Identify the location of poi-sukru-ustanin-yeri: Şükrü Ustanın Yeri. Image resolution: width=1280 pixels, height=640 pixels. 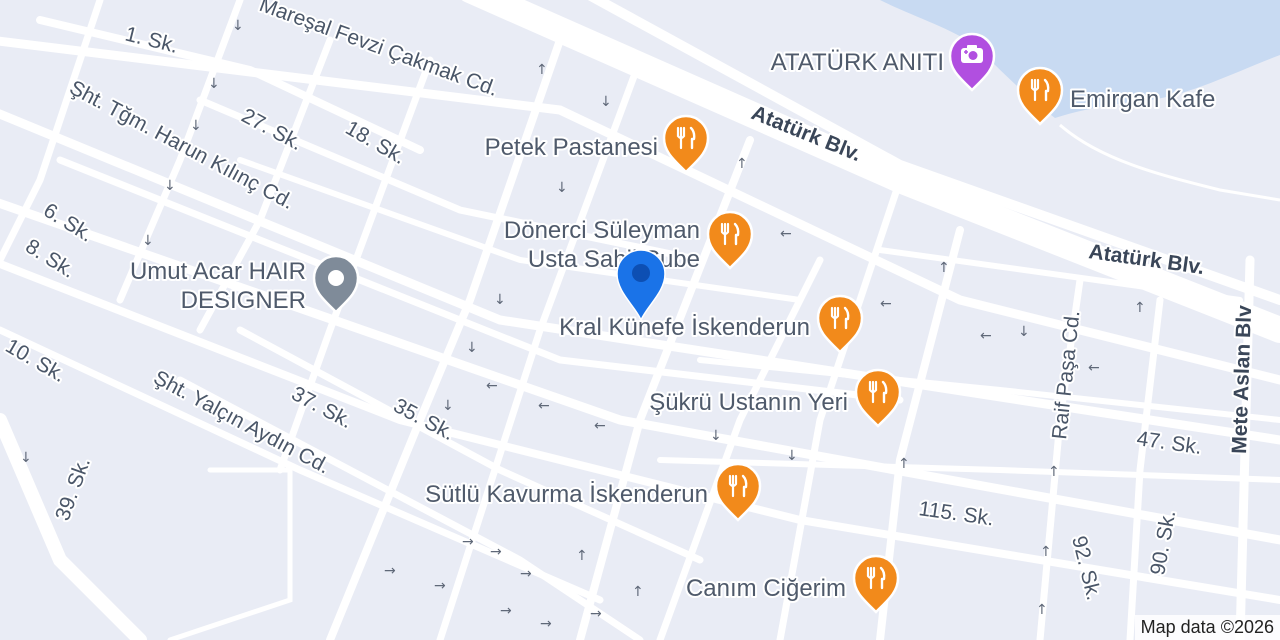
(774, 398).